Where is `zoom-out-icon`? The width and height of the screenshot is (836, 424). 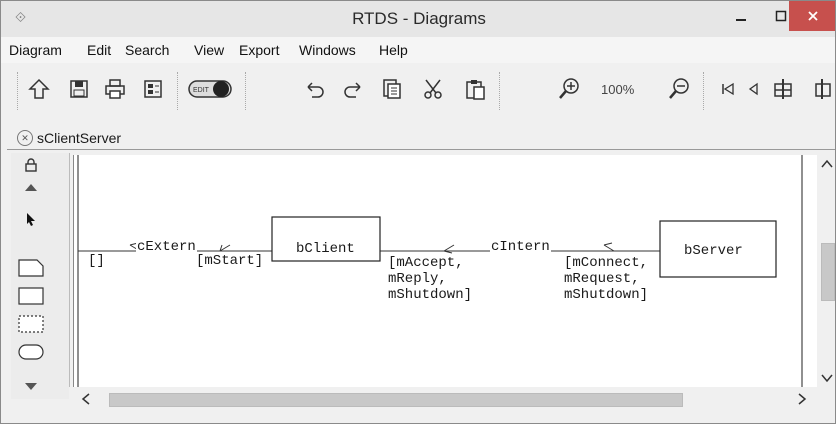 zoom-out-icon is located at coordinates (679, 88).